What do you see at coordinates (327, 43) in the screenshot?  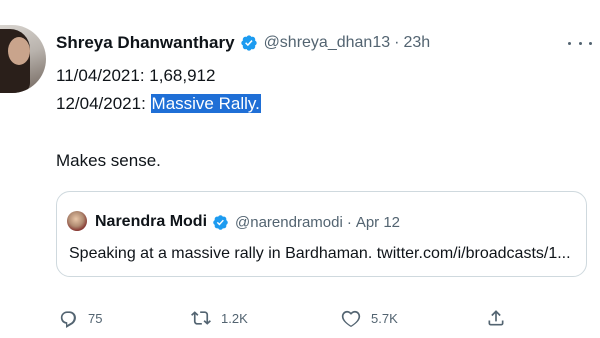 I see `author-handle: @shreya_dhan13` at bounding box center [327, 43].